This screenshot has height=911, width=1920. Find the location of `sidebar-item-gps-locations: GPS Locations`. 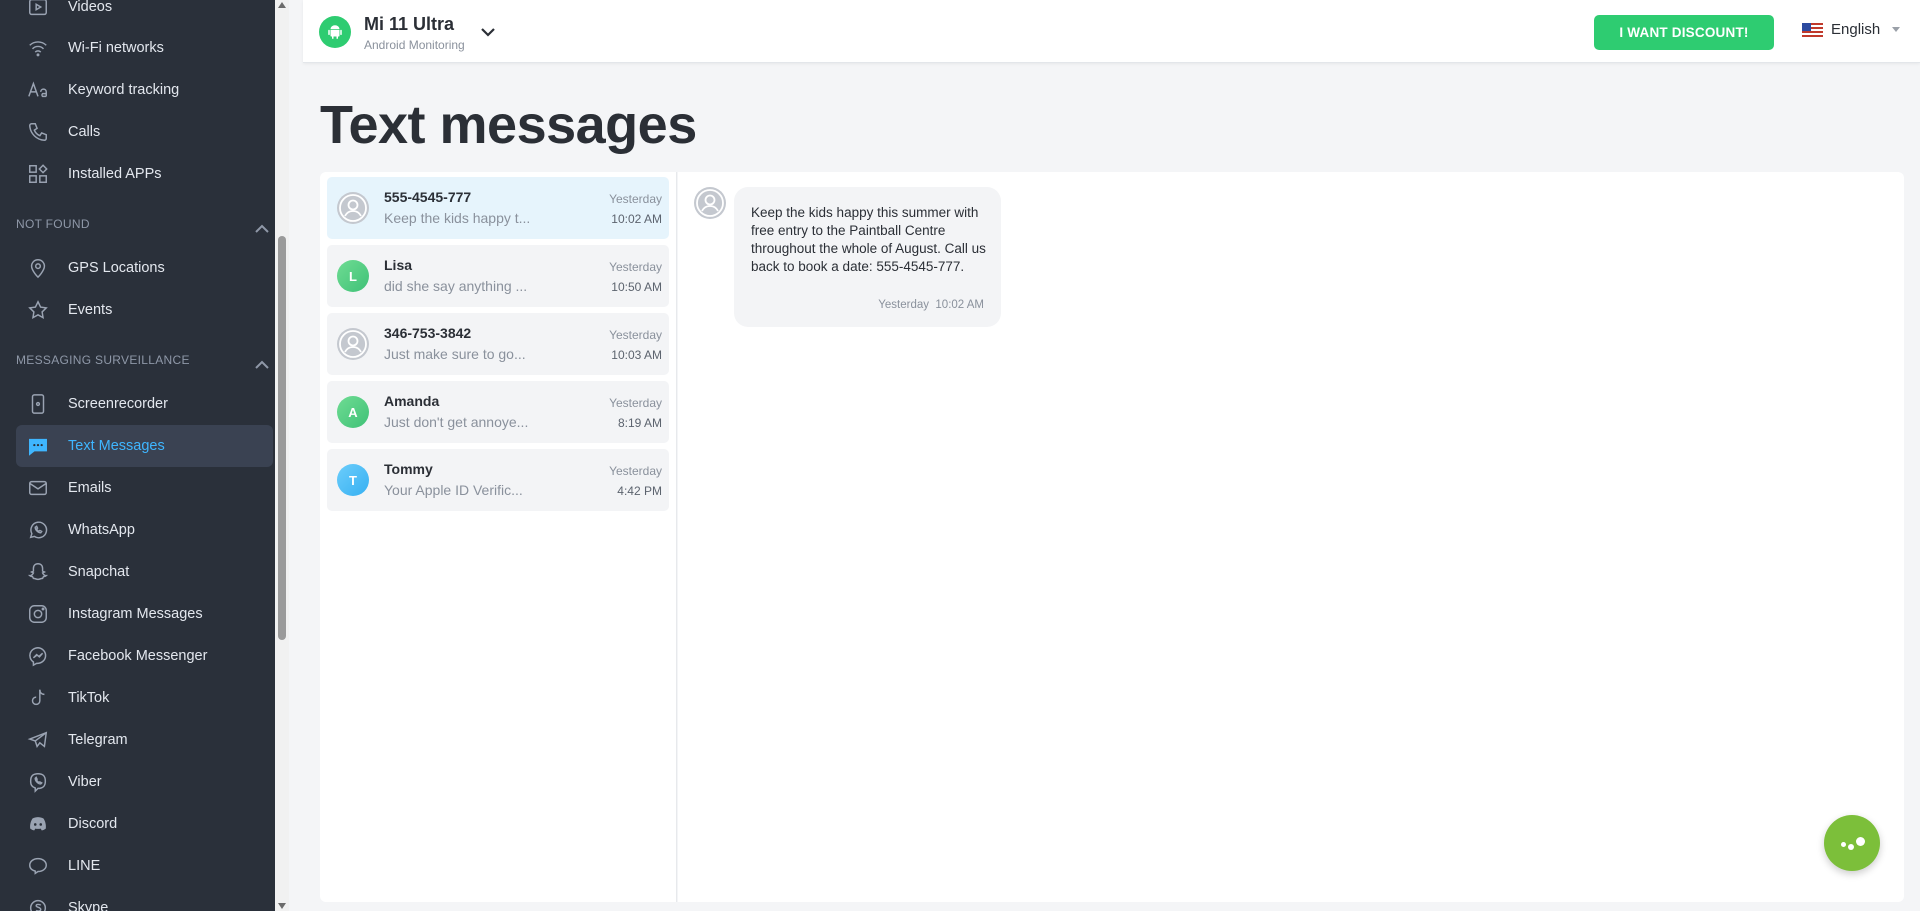

sidebar-item-gps-locations: GPS Locations is located at coordinates (144, 268).